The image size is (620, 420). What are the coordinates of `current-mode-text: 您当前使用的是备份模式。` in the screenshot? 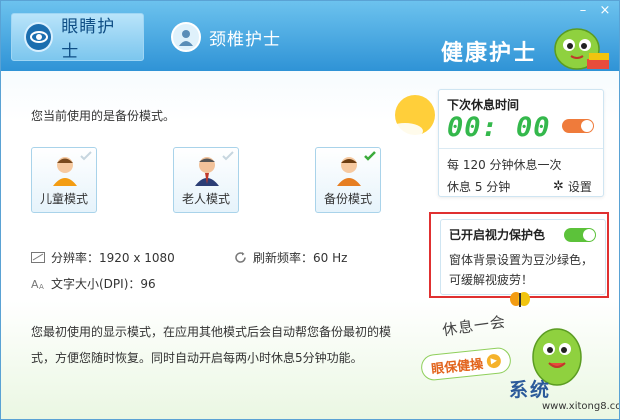 It's located at (103, 116).